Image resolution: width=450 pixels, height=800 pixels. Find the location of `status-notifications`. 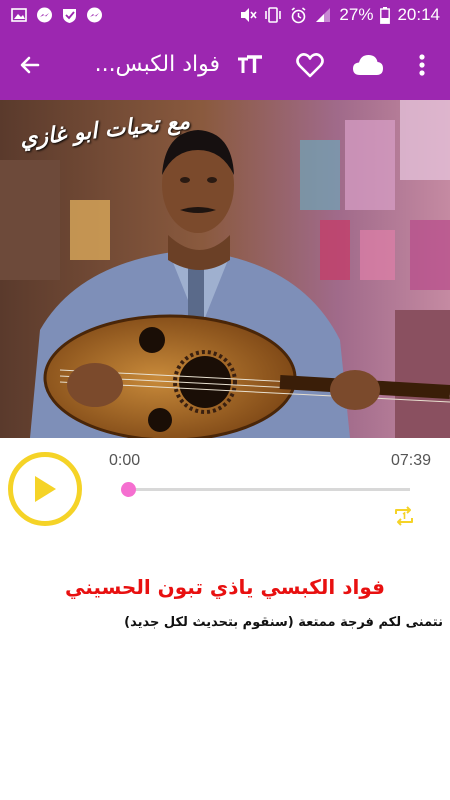

status-notifications is located at coordinates (56, 15).